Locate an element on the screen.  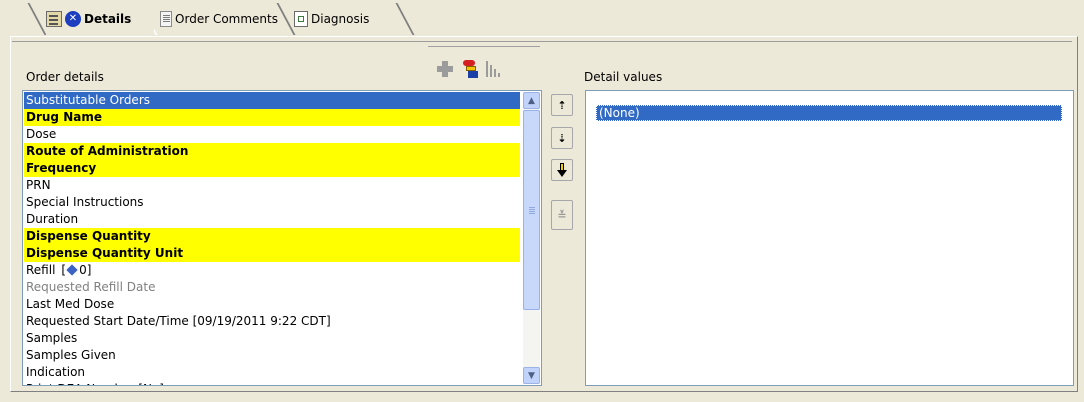
list-item: Route of Administration is located at coordinates (272, 151).